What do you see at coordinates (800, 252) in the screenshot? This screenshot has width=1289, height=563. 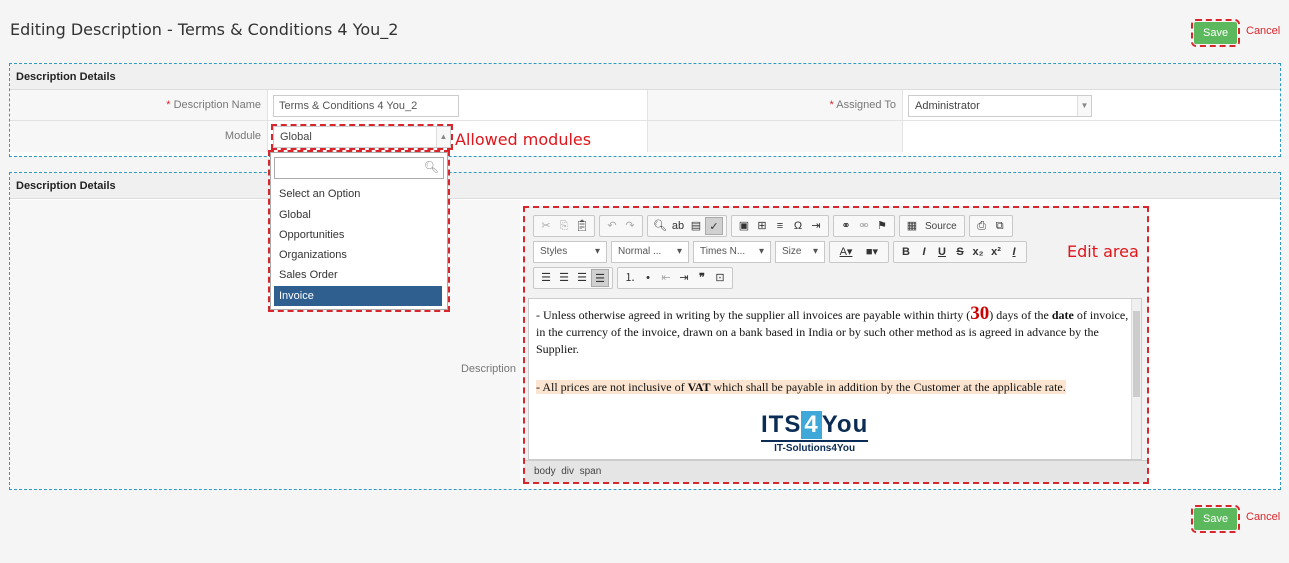 I see `size-combo: Size ▾` at bounding box center [800, 252].